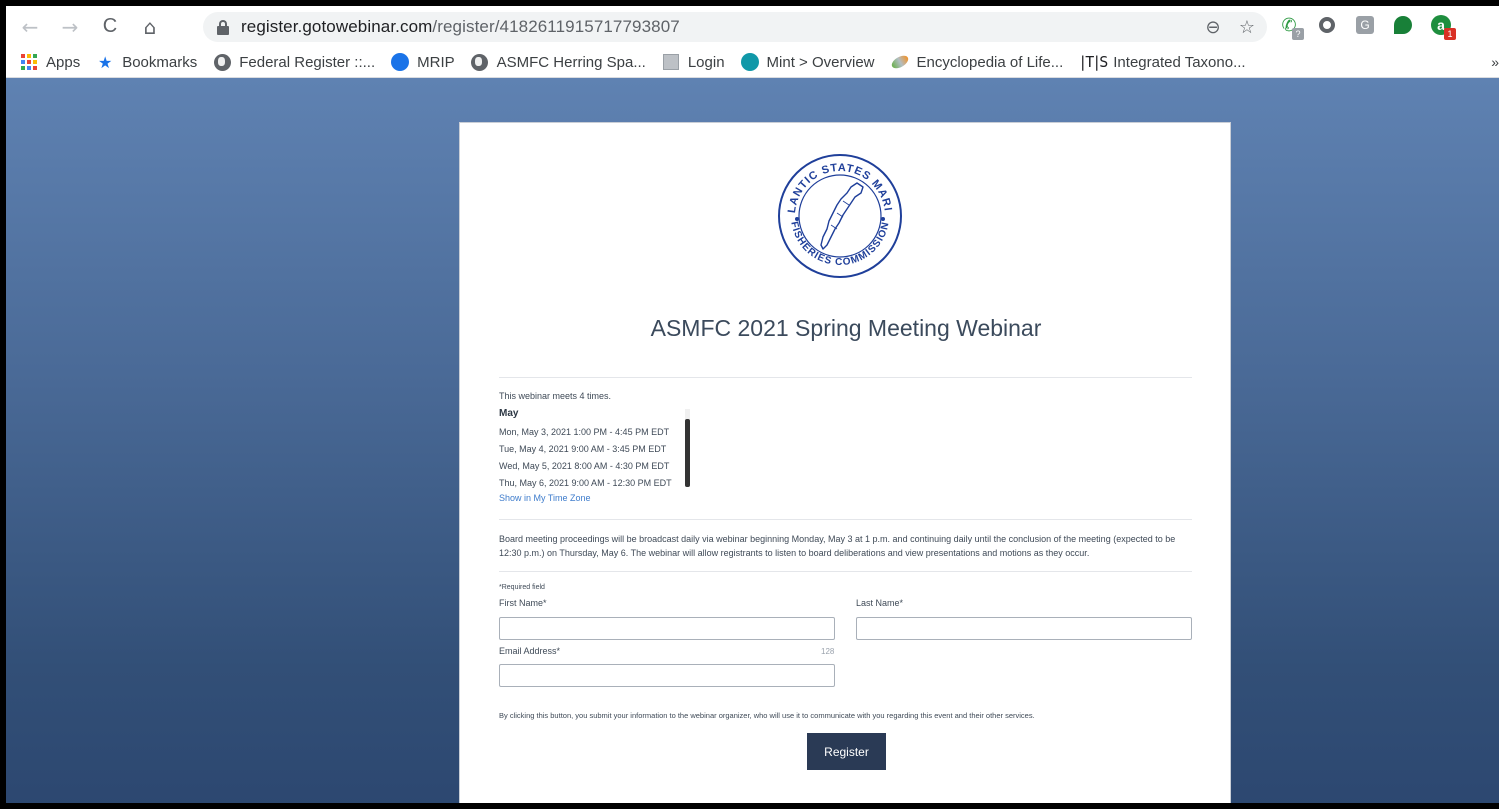 The image size is (1499, 809). I want to click on apps-grid-icon, so click(29, 62).